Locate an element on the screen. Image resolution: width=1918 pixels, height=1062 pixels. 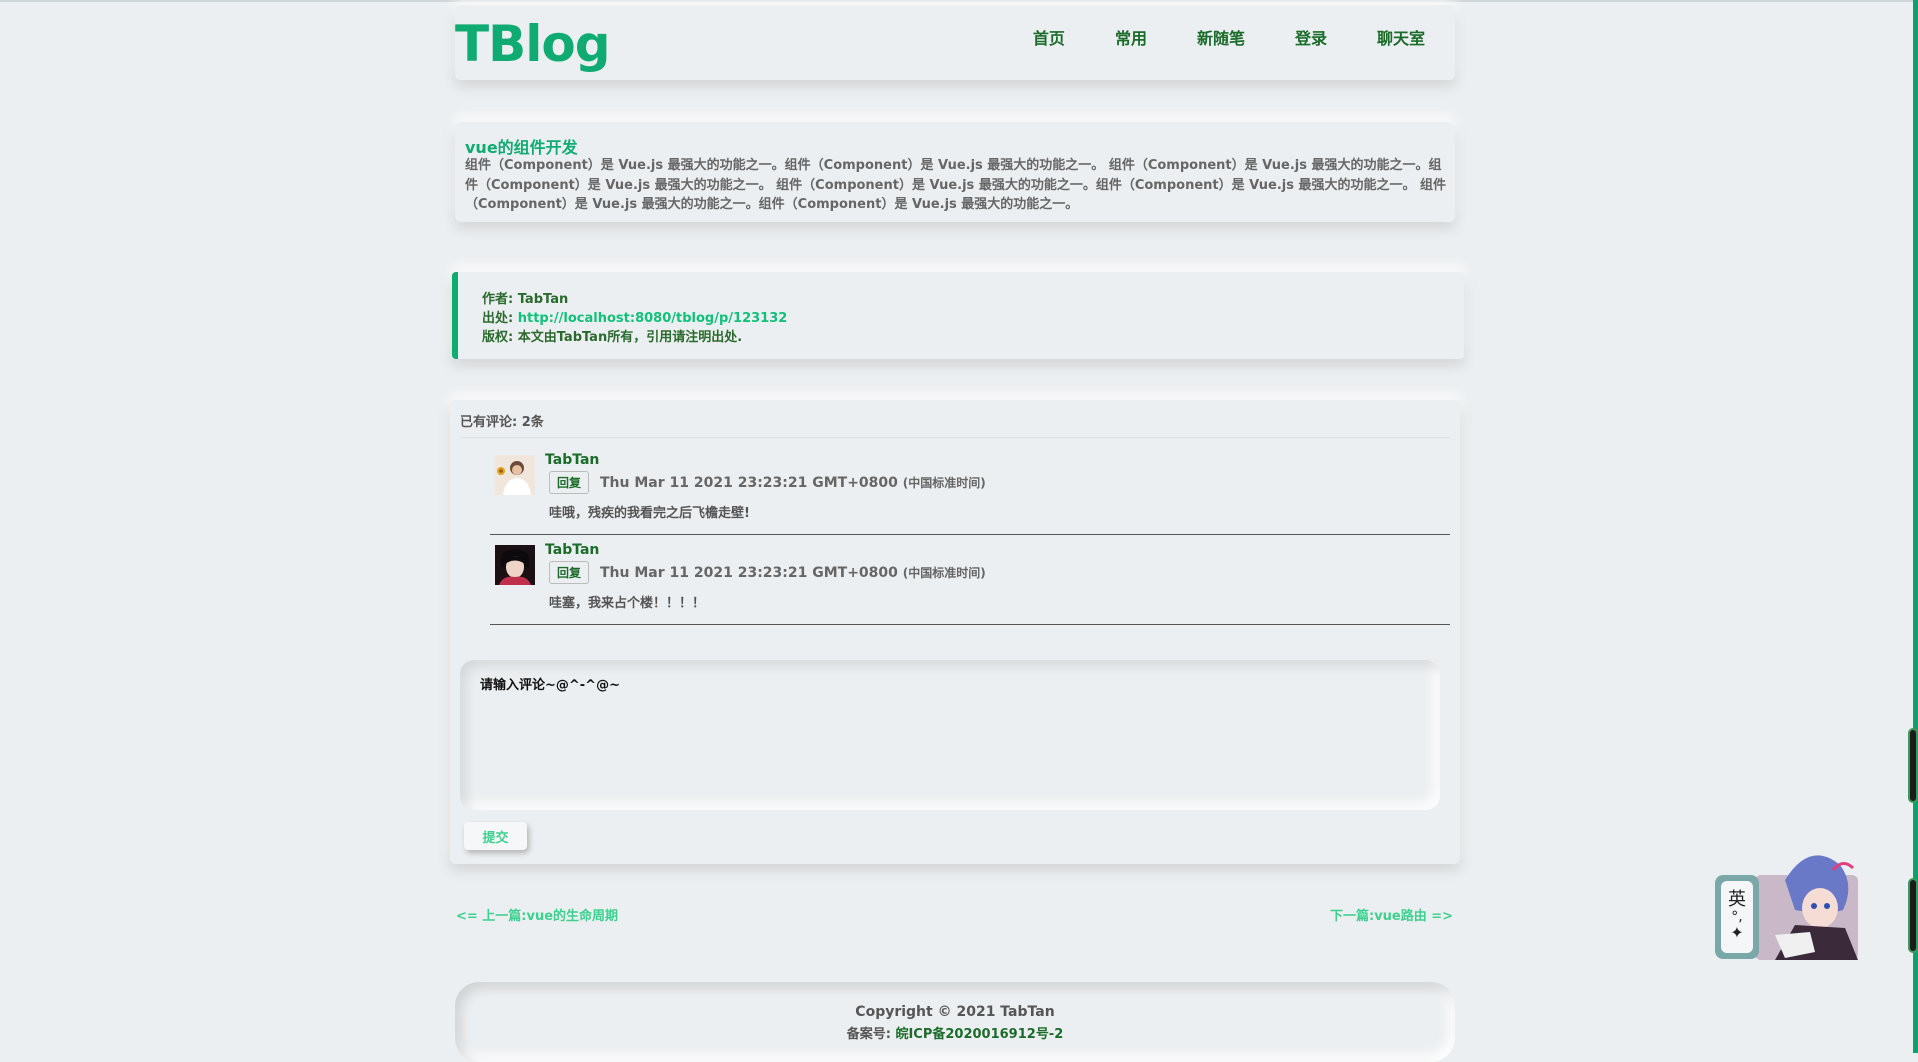
prev-post-link: <= 上一篇:vue的生命周期 is located at coordinates (537, 914).